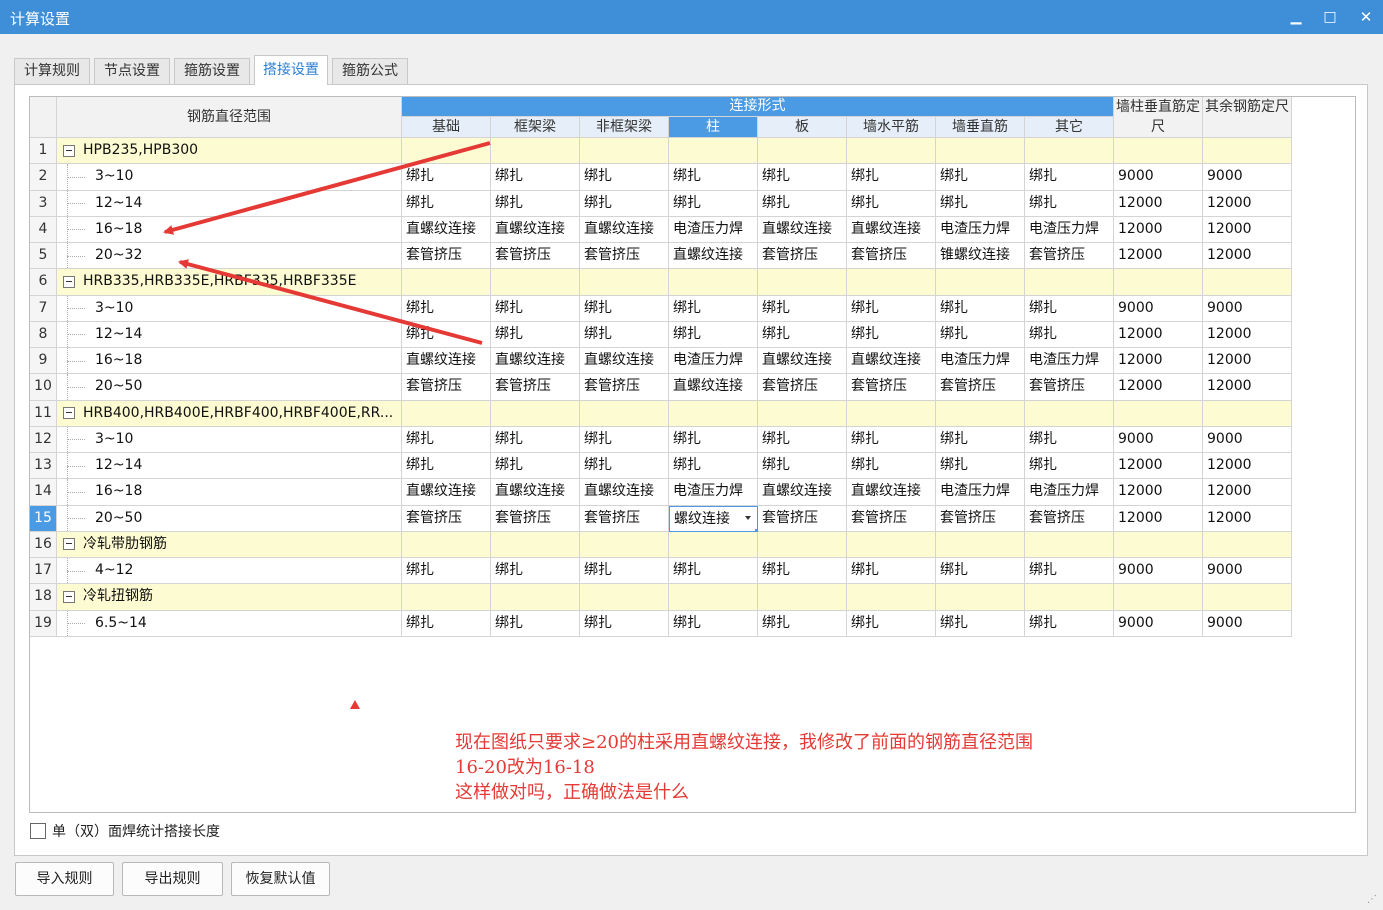  I want to click on row-number: 8, so click(43, 334).